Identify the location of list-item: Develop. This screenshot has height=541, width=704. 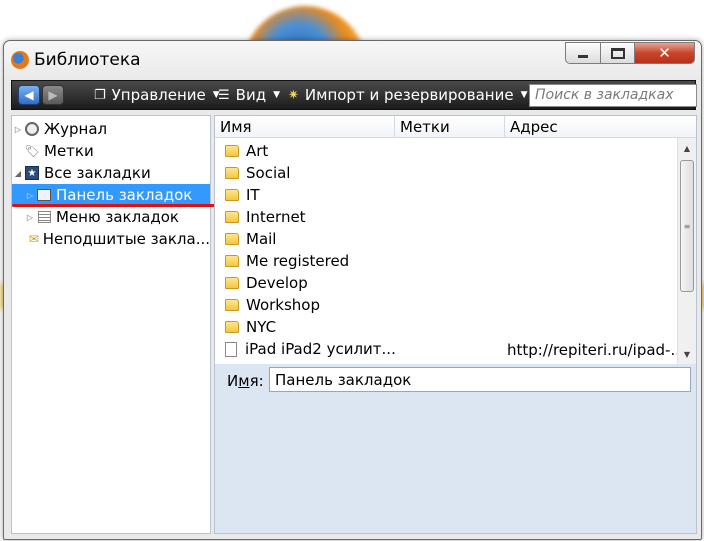
(266, 283).